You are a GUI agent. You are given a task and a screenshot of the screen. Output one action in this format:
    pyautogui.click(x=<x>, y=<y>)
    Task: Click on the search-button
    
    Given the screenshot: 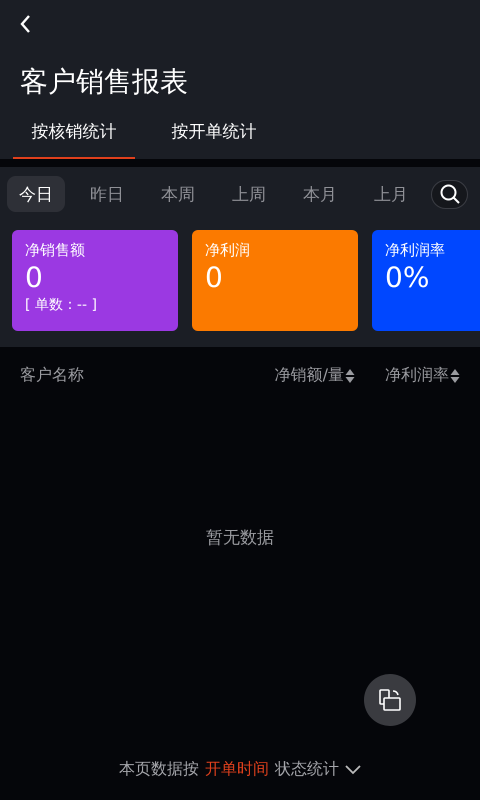 What is the action you would take?
    pyautogui.click(x=449, y=194)
    